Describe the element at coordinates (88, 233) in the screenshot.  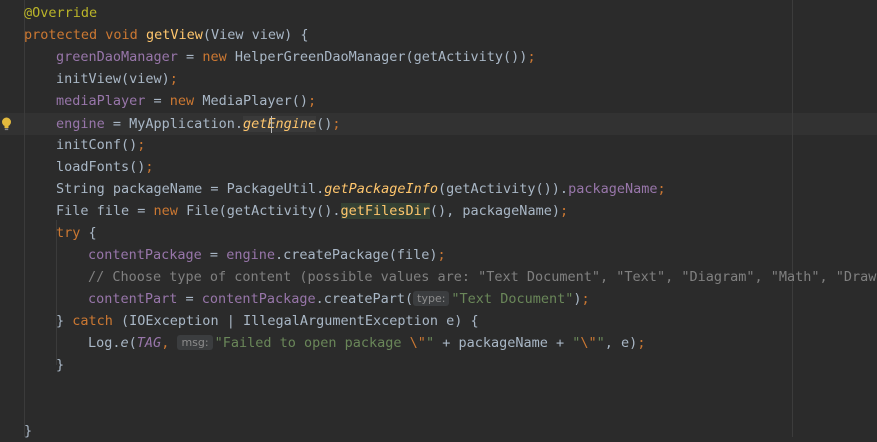
I see `code-text: {` at that location.